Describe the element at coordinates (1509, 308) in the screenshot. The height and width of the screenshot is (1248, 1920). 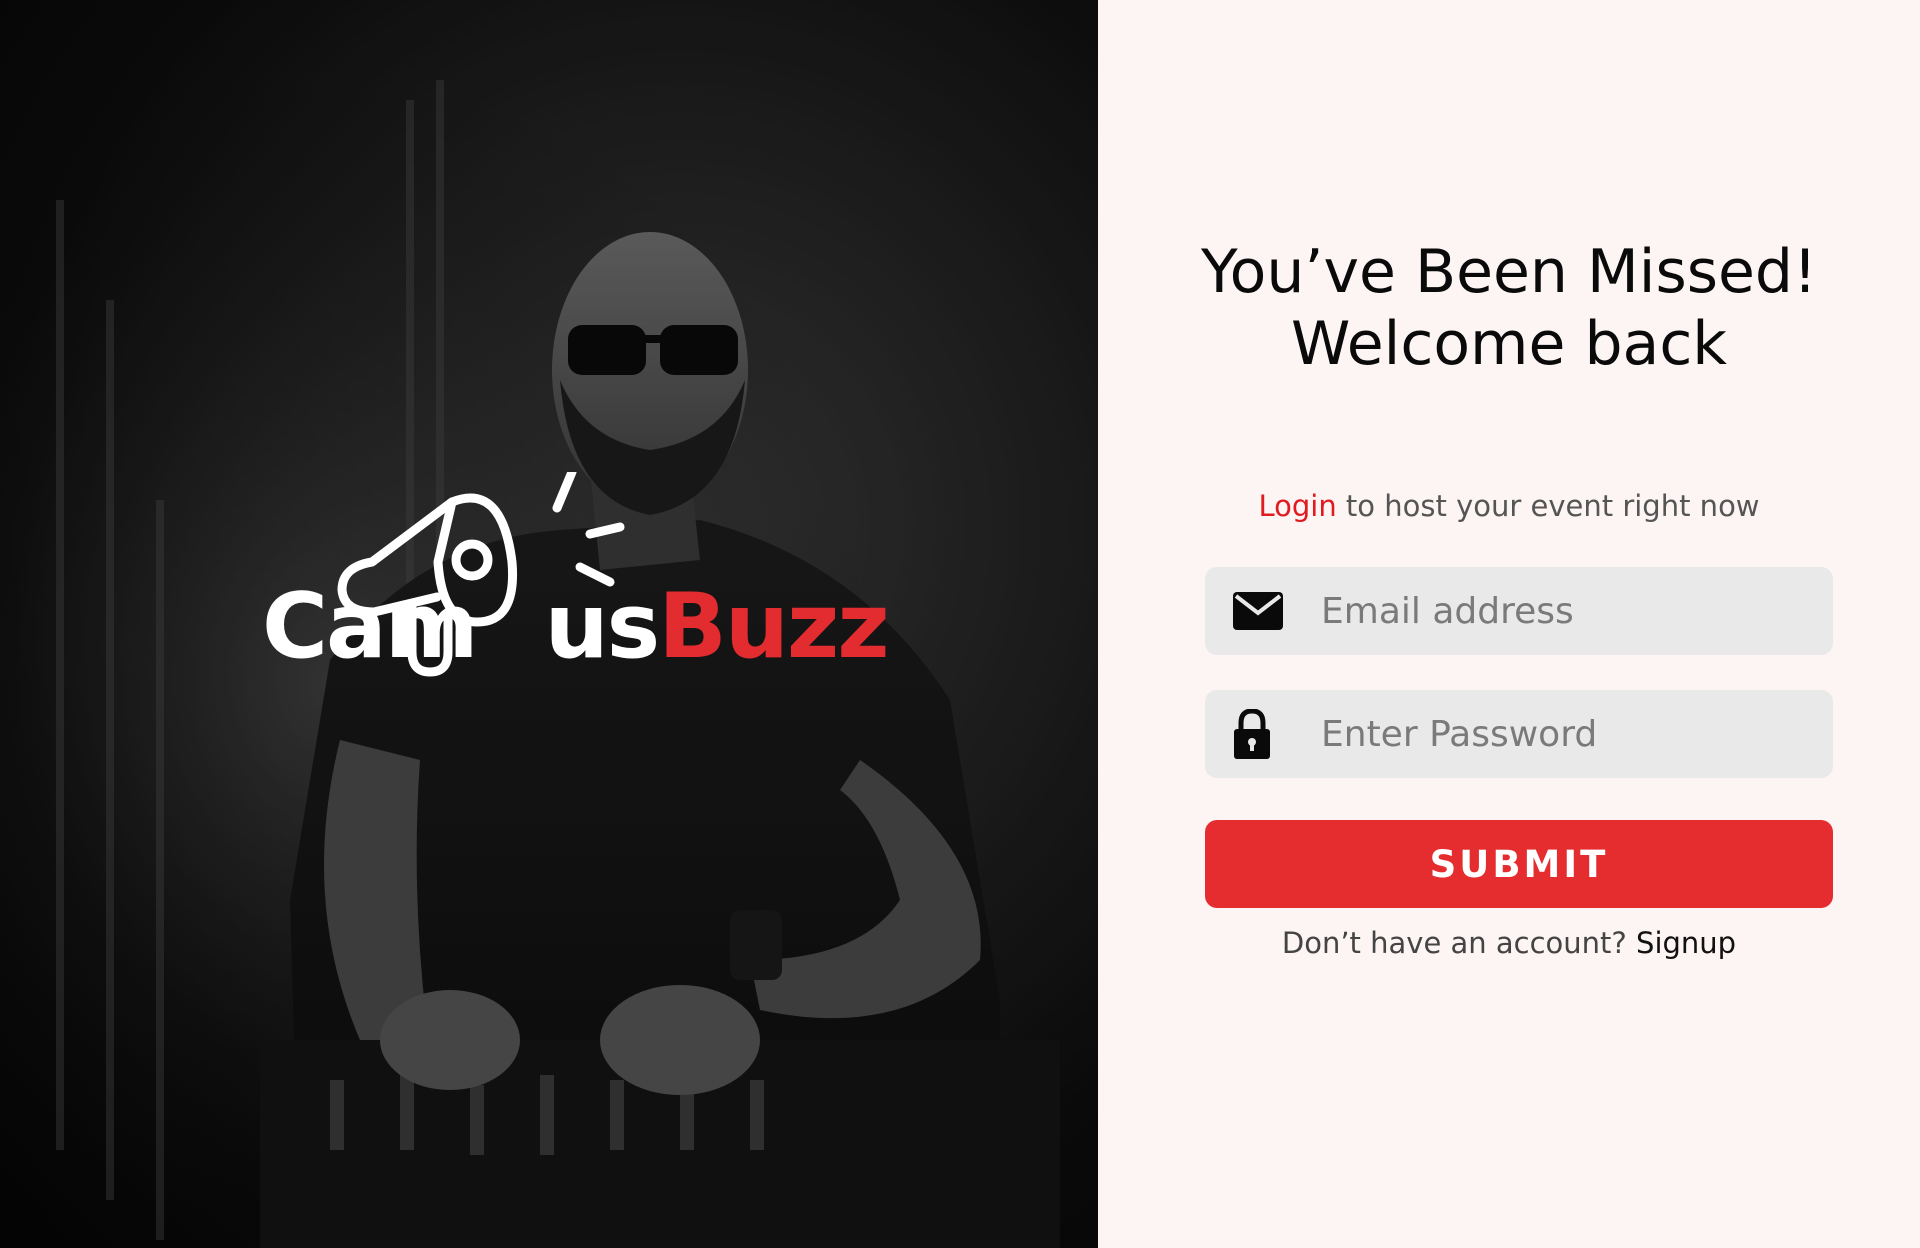
I see `page-title: You’ve Been Missed! Welcome back` at that location.